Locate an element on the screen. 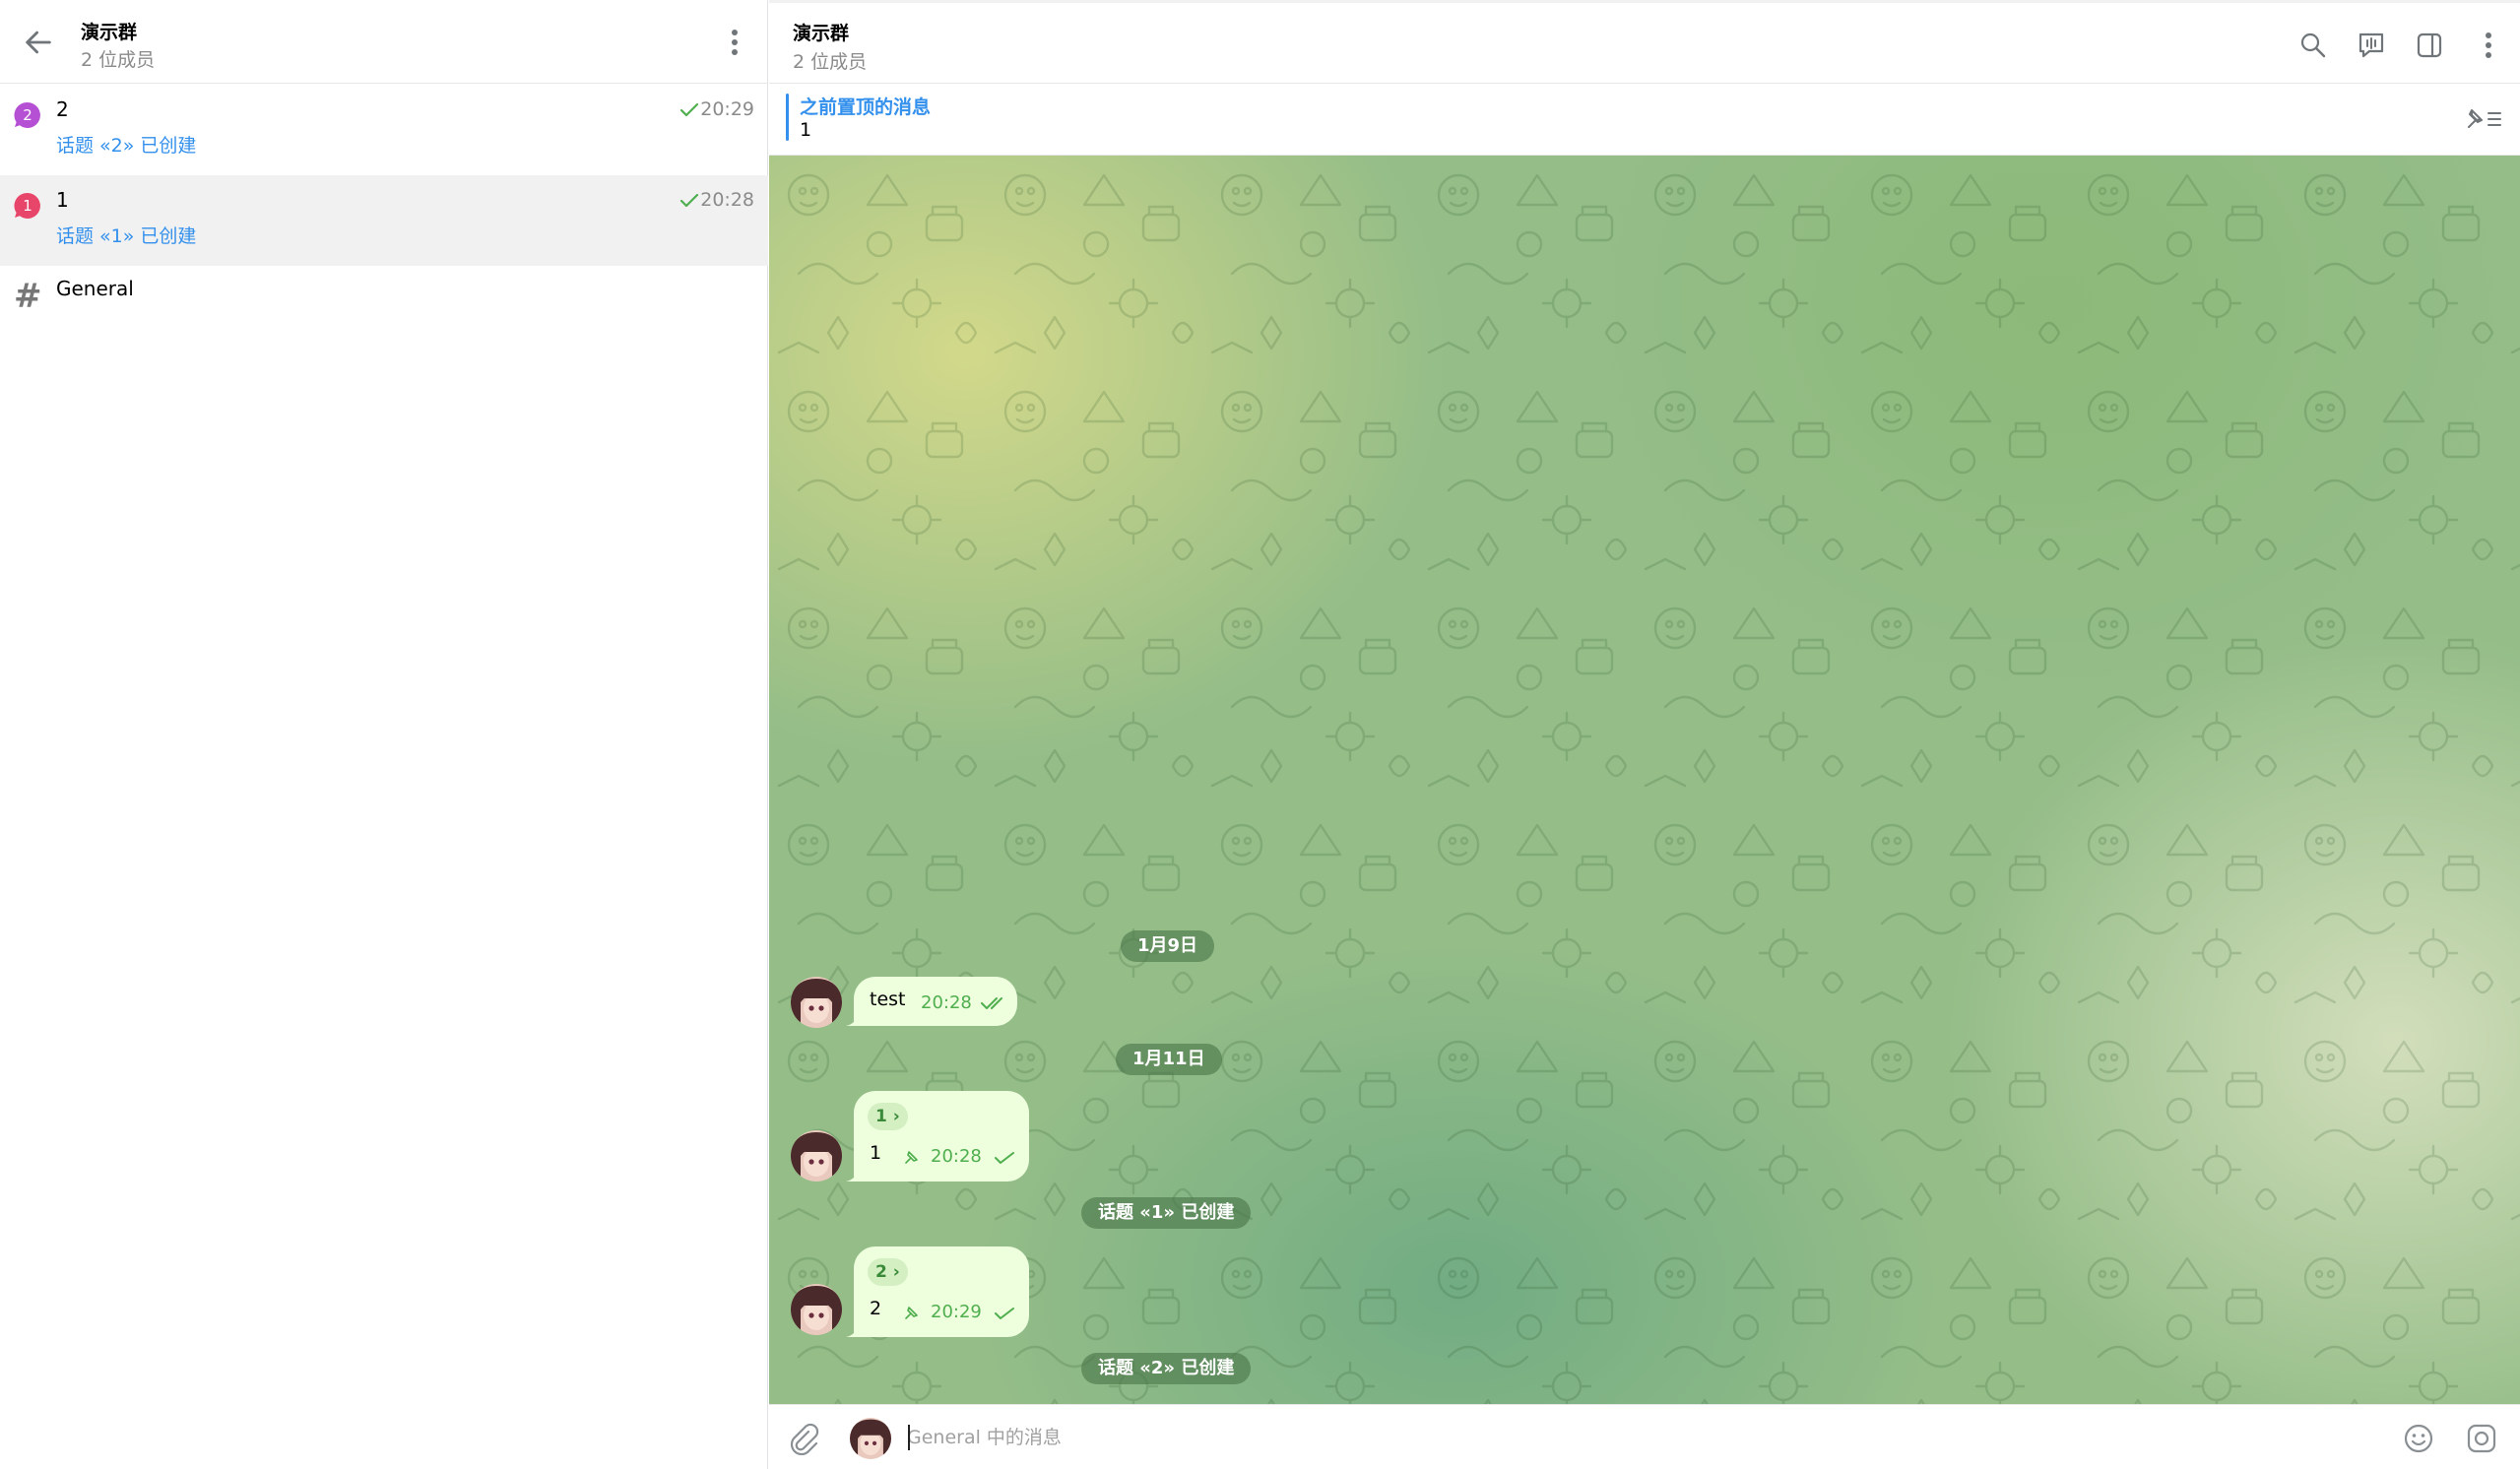 The height and width of the screenshot is (1469, 2520). topic-icon-number: 1 is located at coordinates (27, 206).